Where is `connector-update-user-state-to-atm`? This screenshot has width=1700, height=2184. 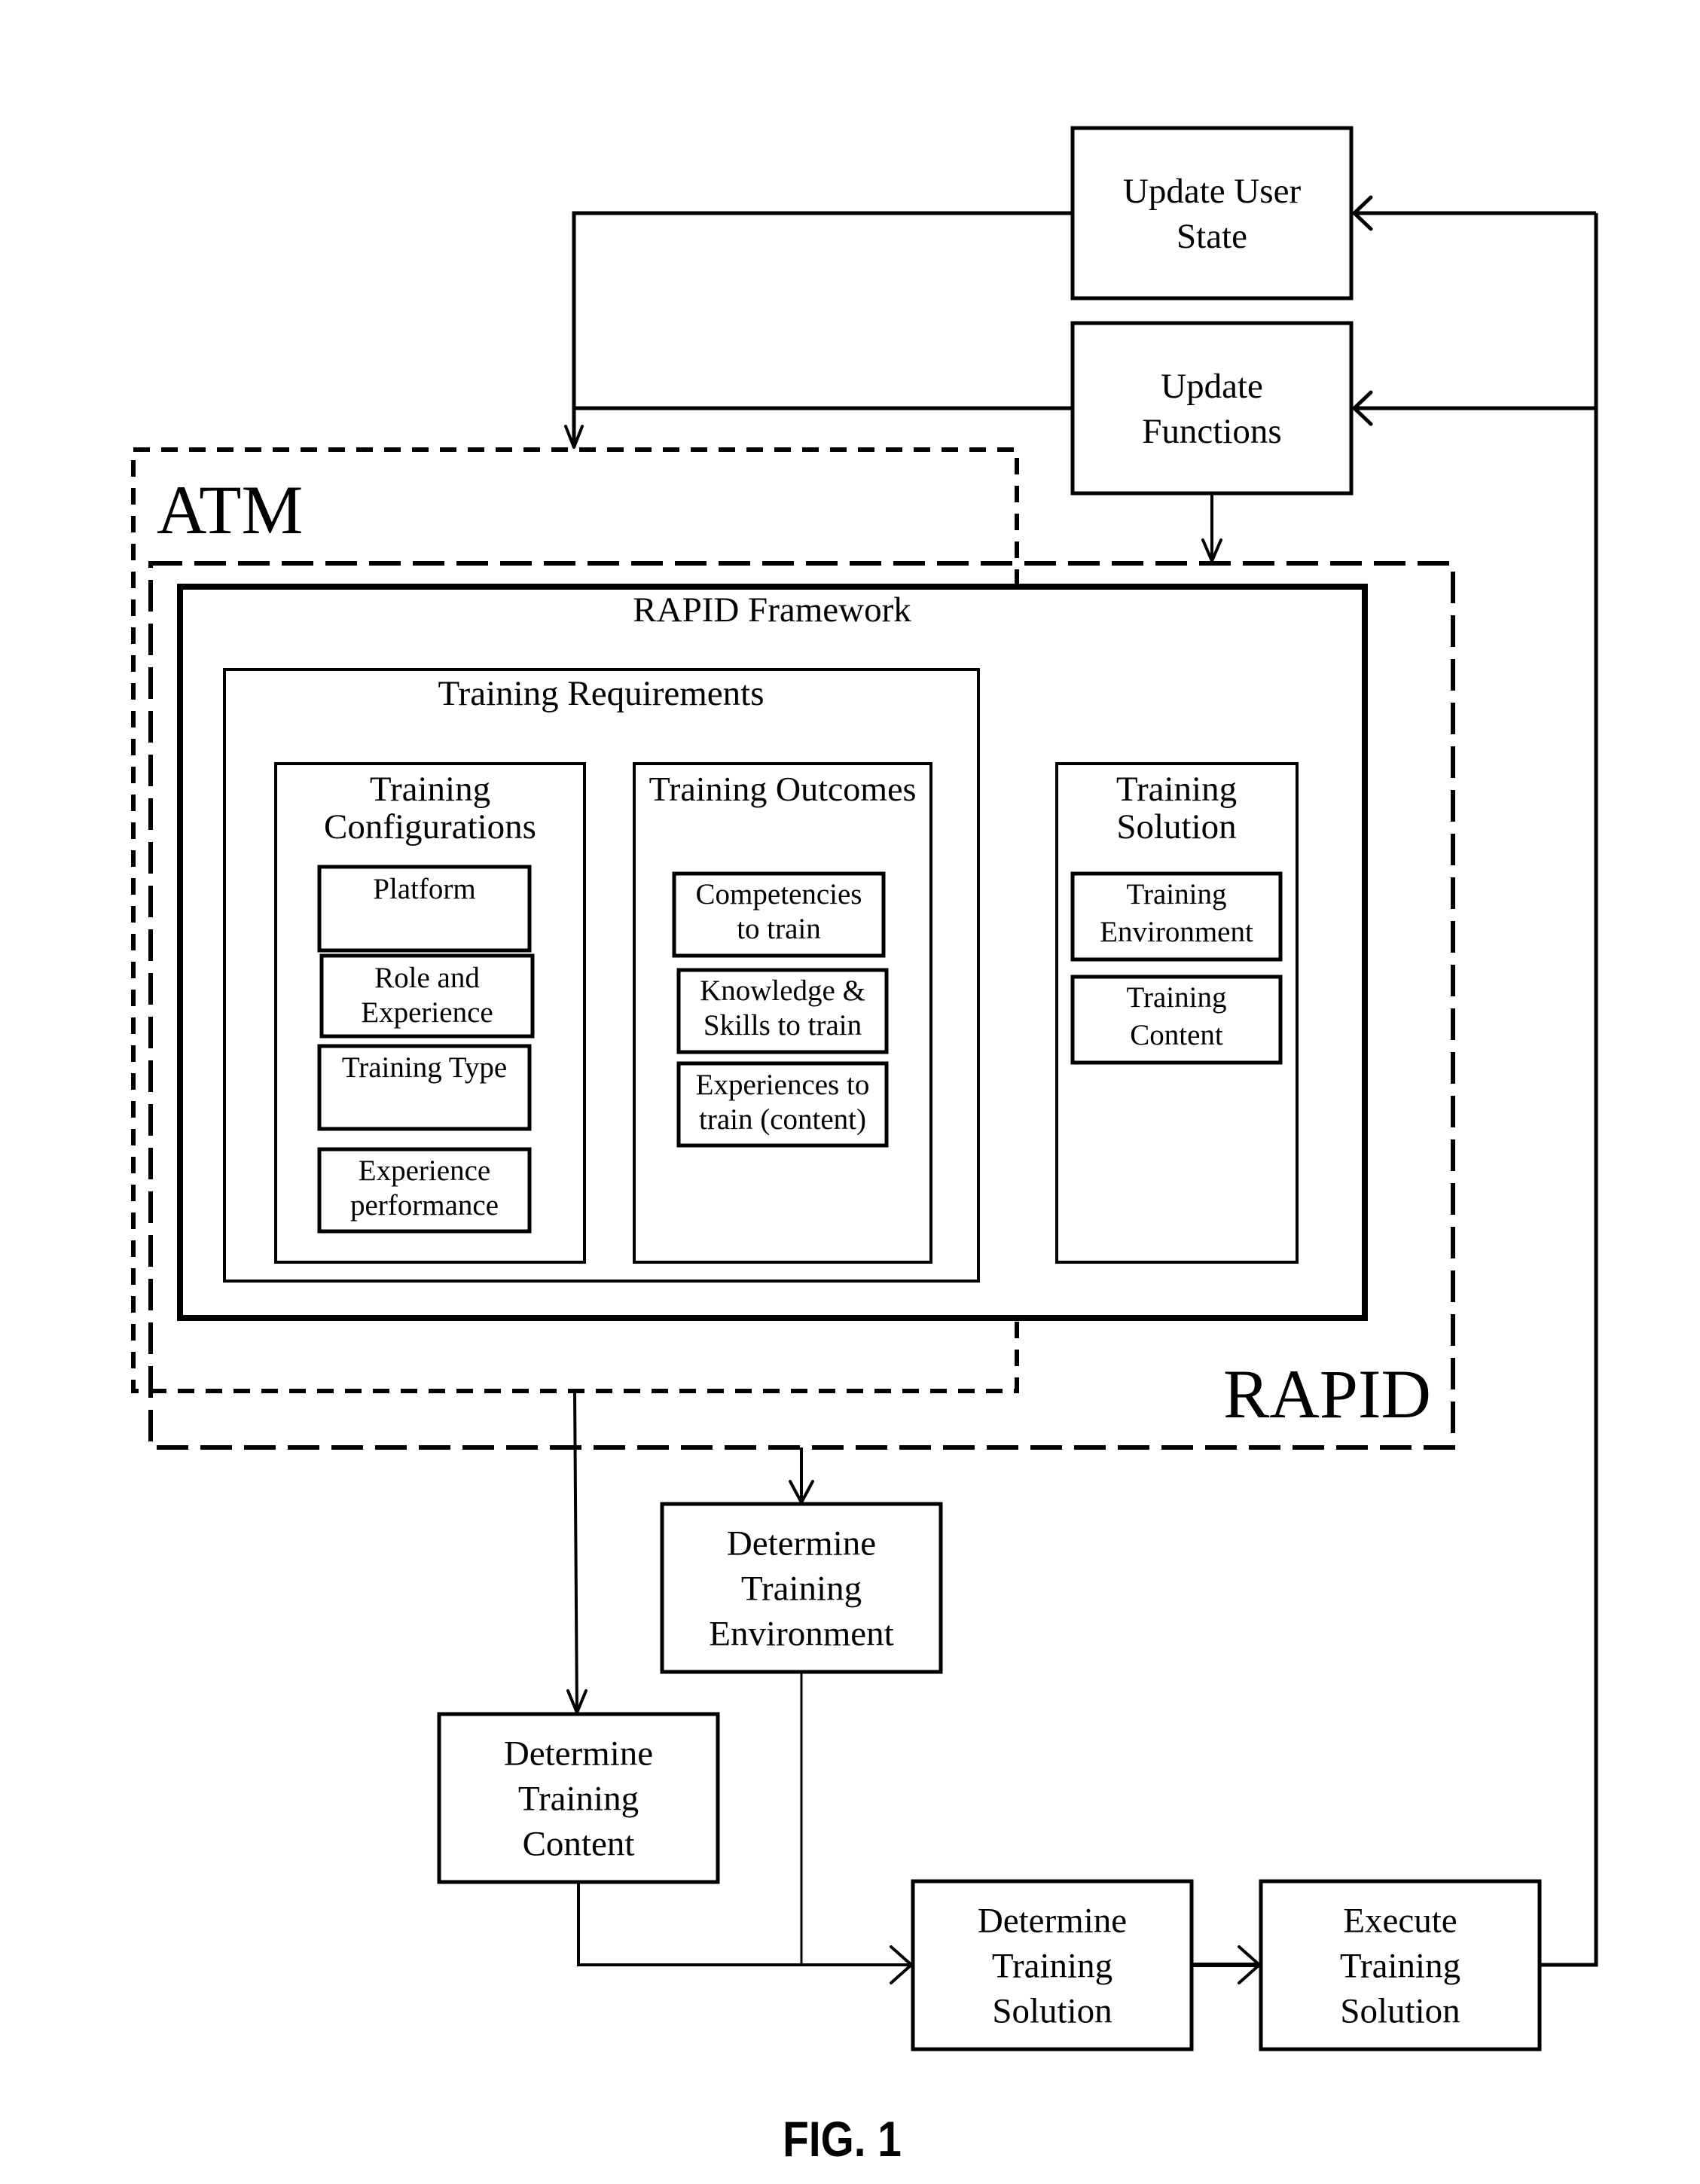
connector-update-user-state-to-atm is located at coordinates (822, 329).